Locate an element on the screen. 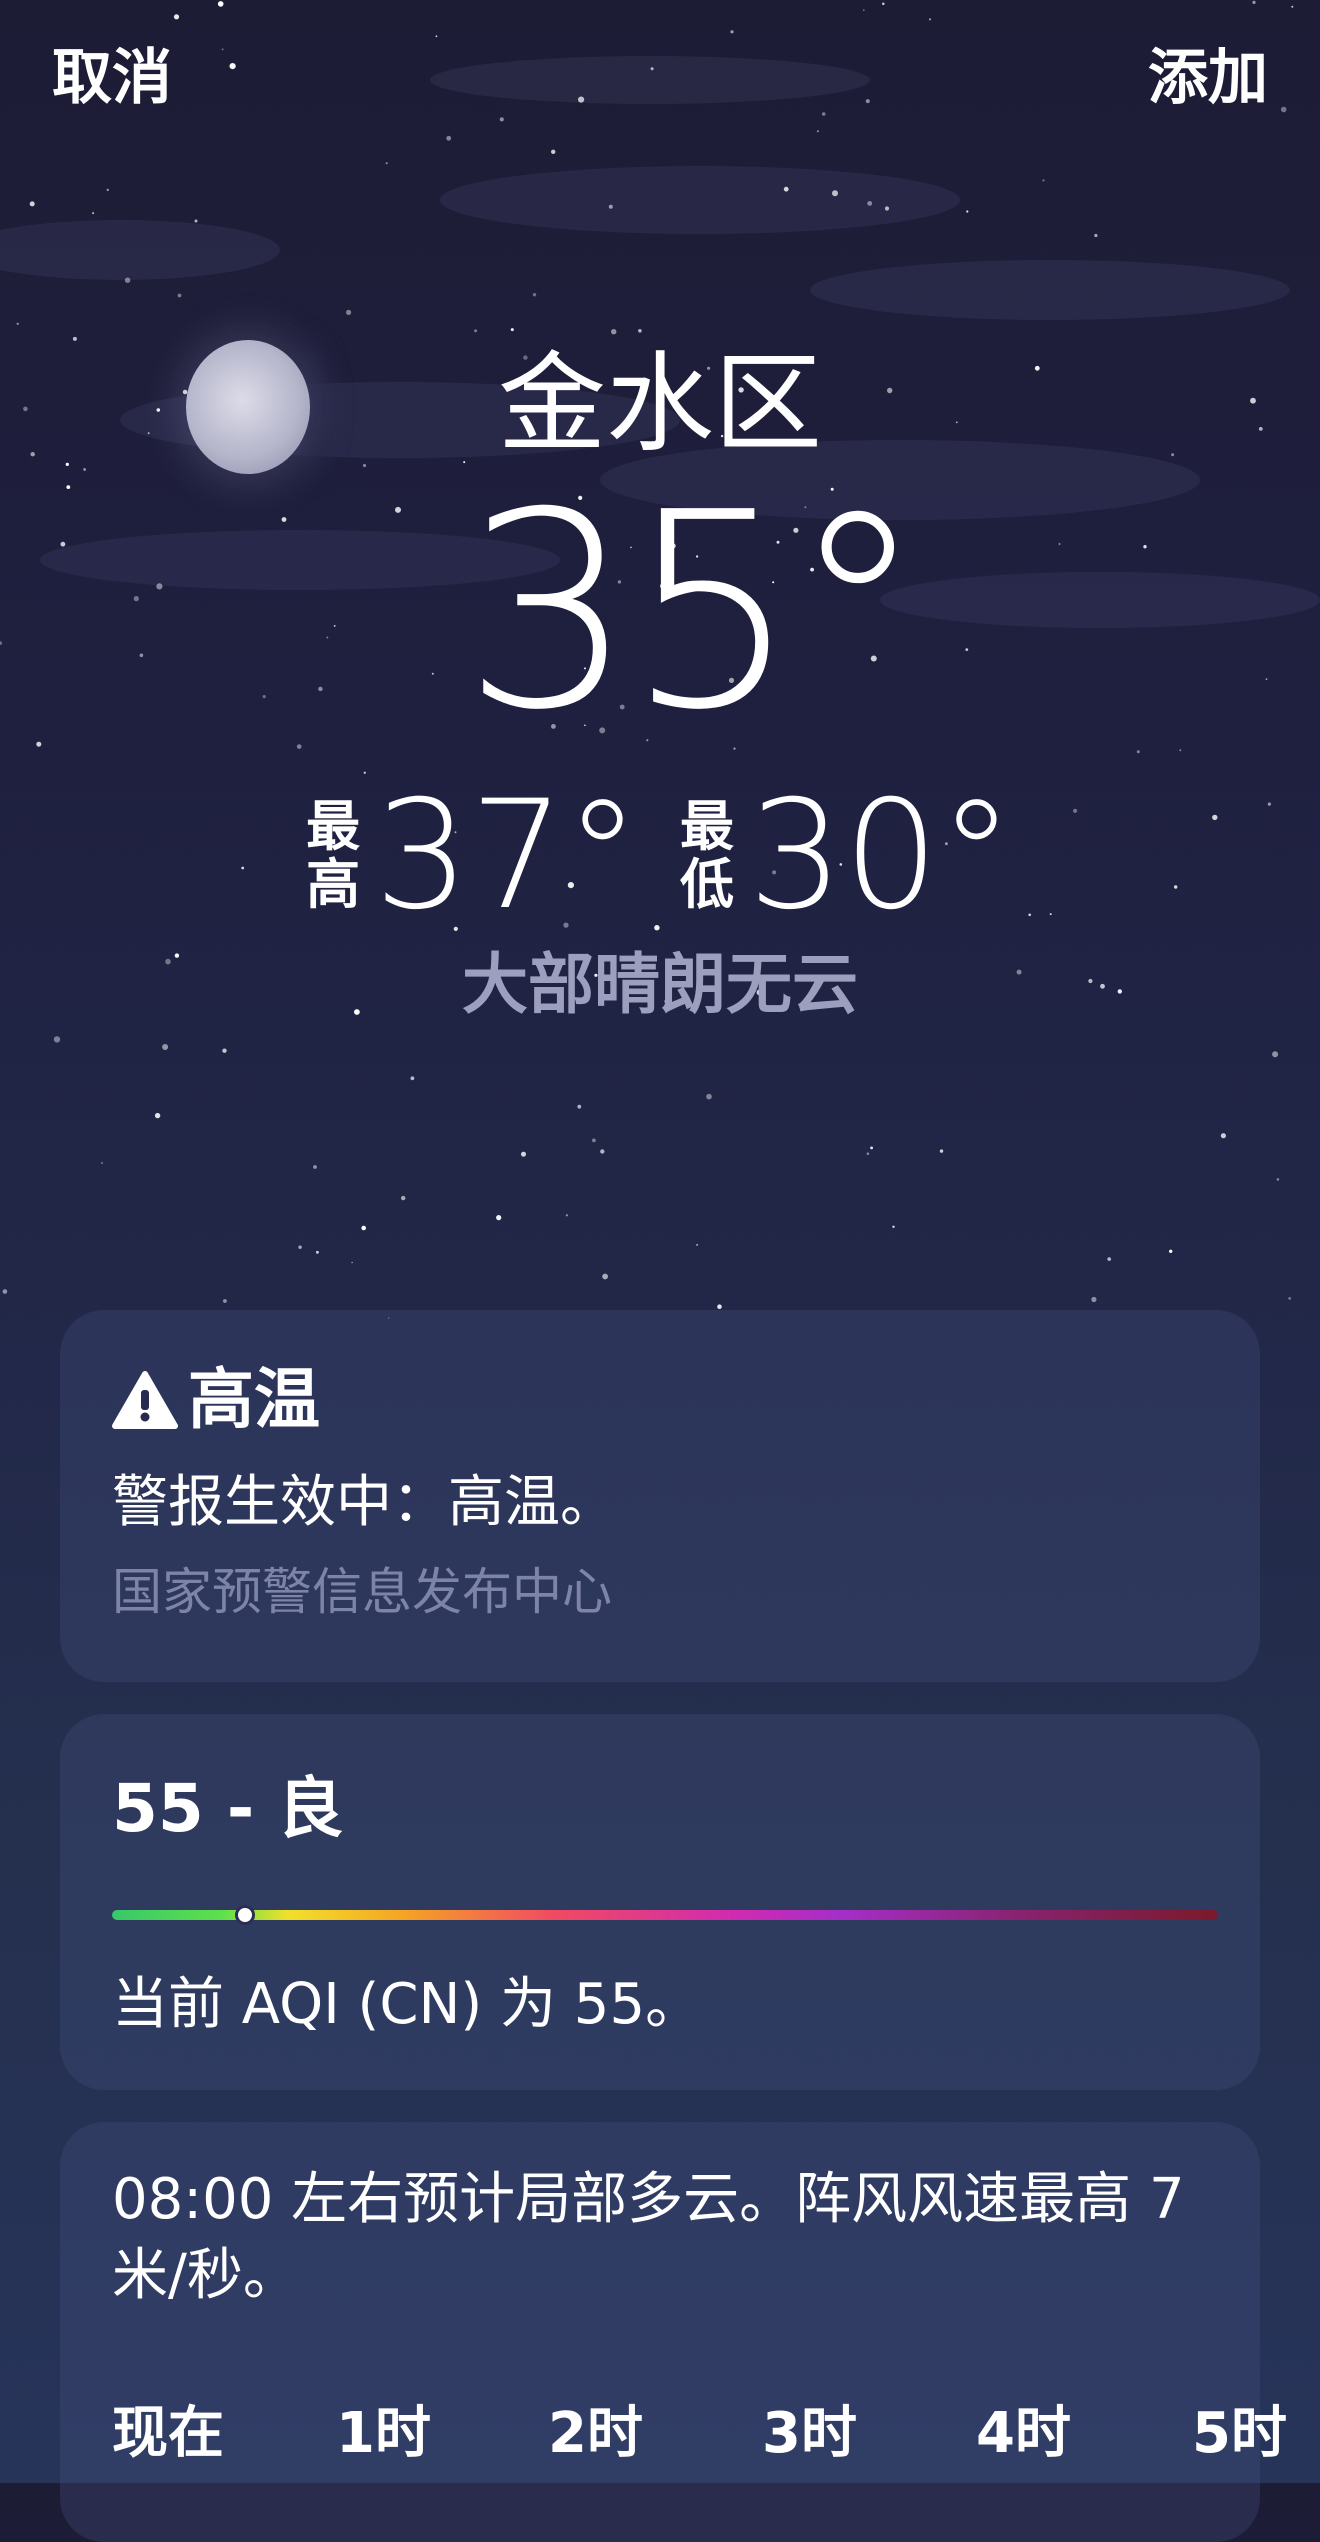  alert-body: 警报生效中：高温。 is located at coordinates (364, 1502).